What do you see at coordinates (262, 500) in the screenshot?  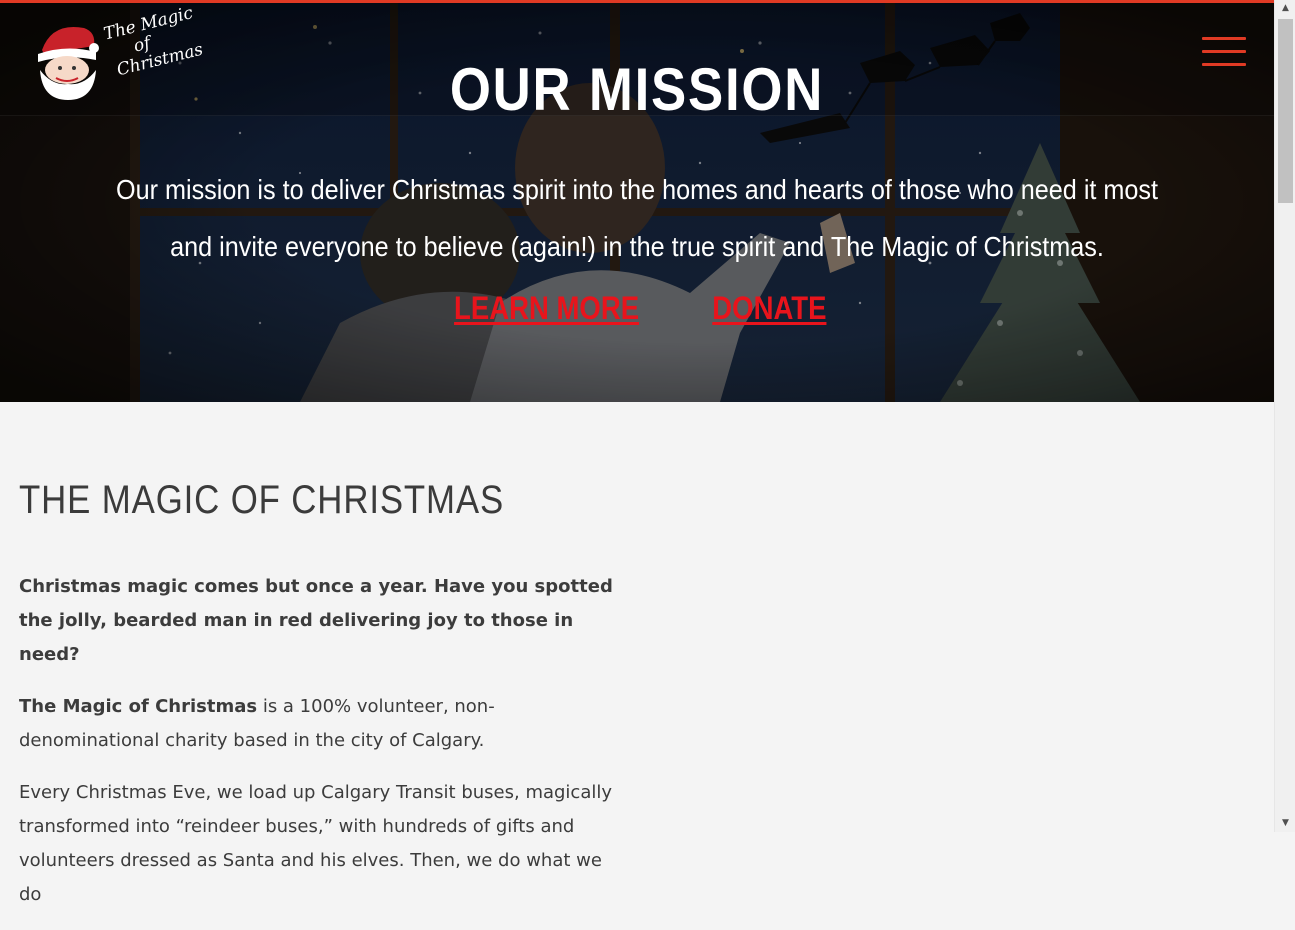 I see `section-heading: THE MAGIC OF CHRISTMAS` at bounding box center [262, 500].